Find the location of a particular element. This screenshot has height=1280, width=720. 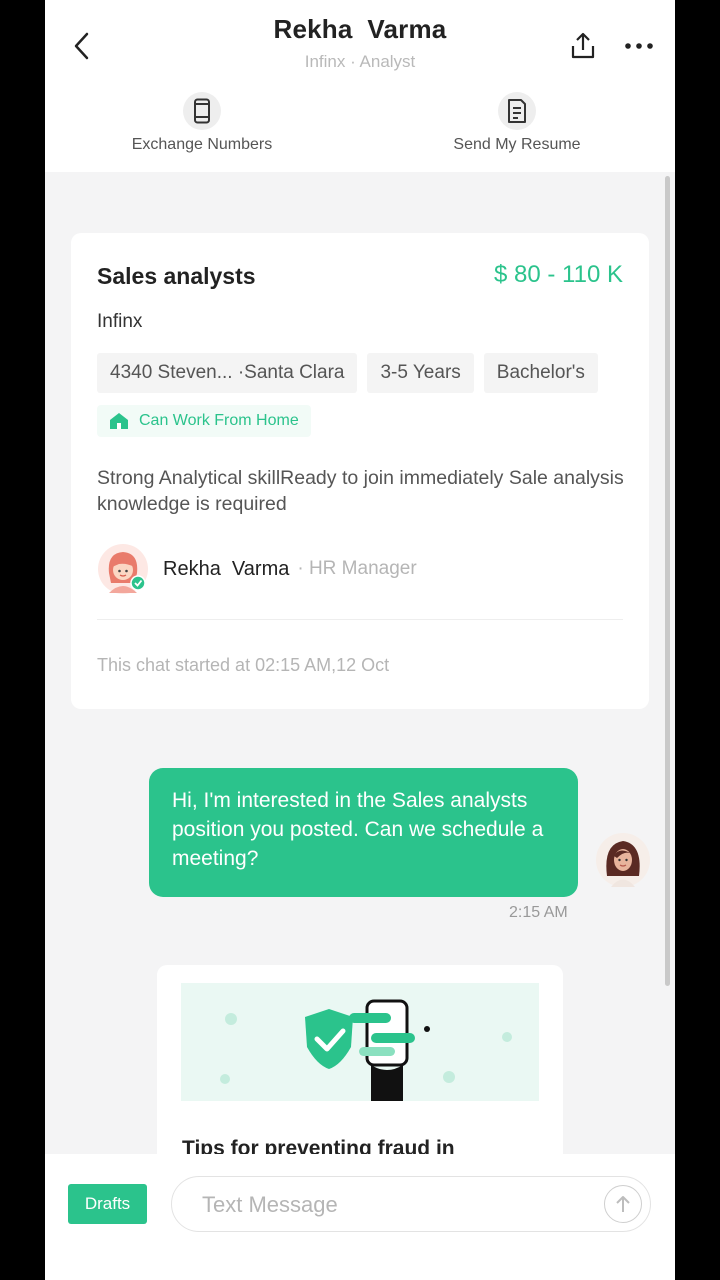

card-divider is located at coordinates (360, 619).